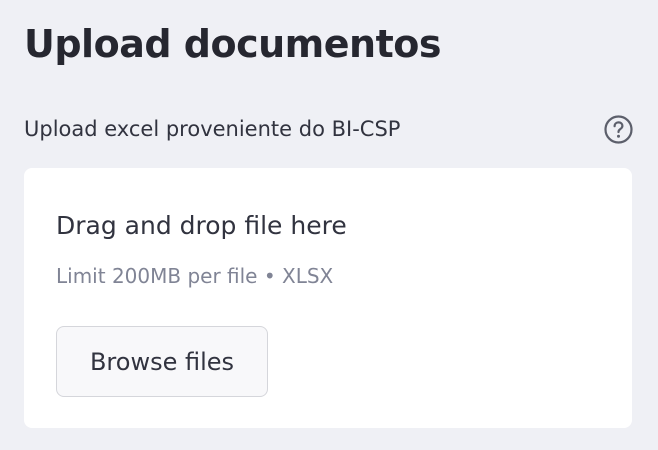 The width and height of the screenshot is (658, 450). What do you see at coordinates (232, 44) in the screenshot?
I see `page-title: Upload documentos` at bounding box center [232, 44].